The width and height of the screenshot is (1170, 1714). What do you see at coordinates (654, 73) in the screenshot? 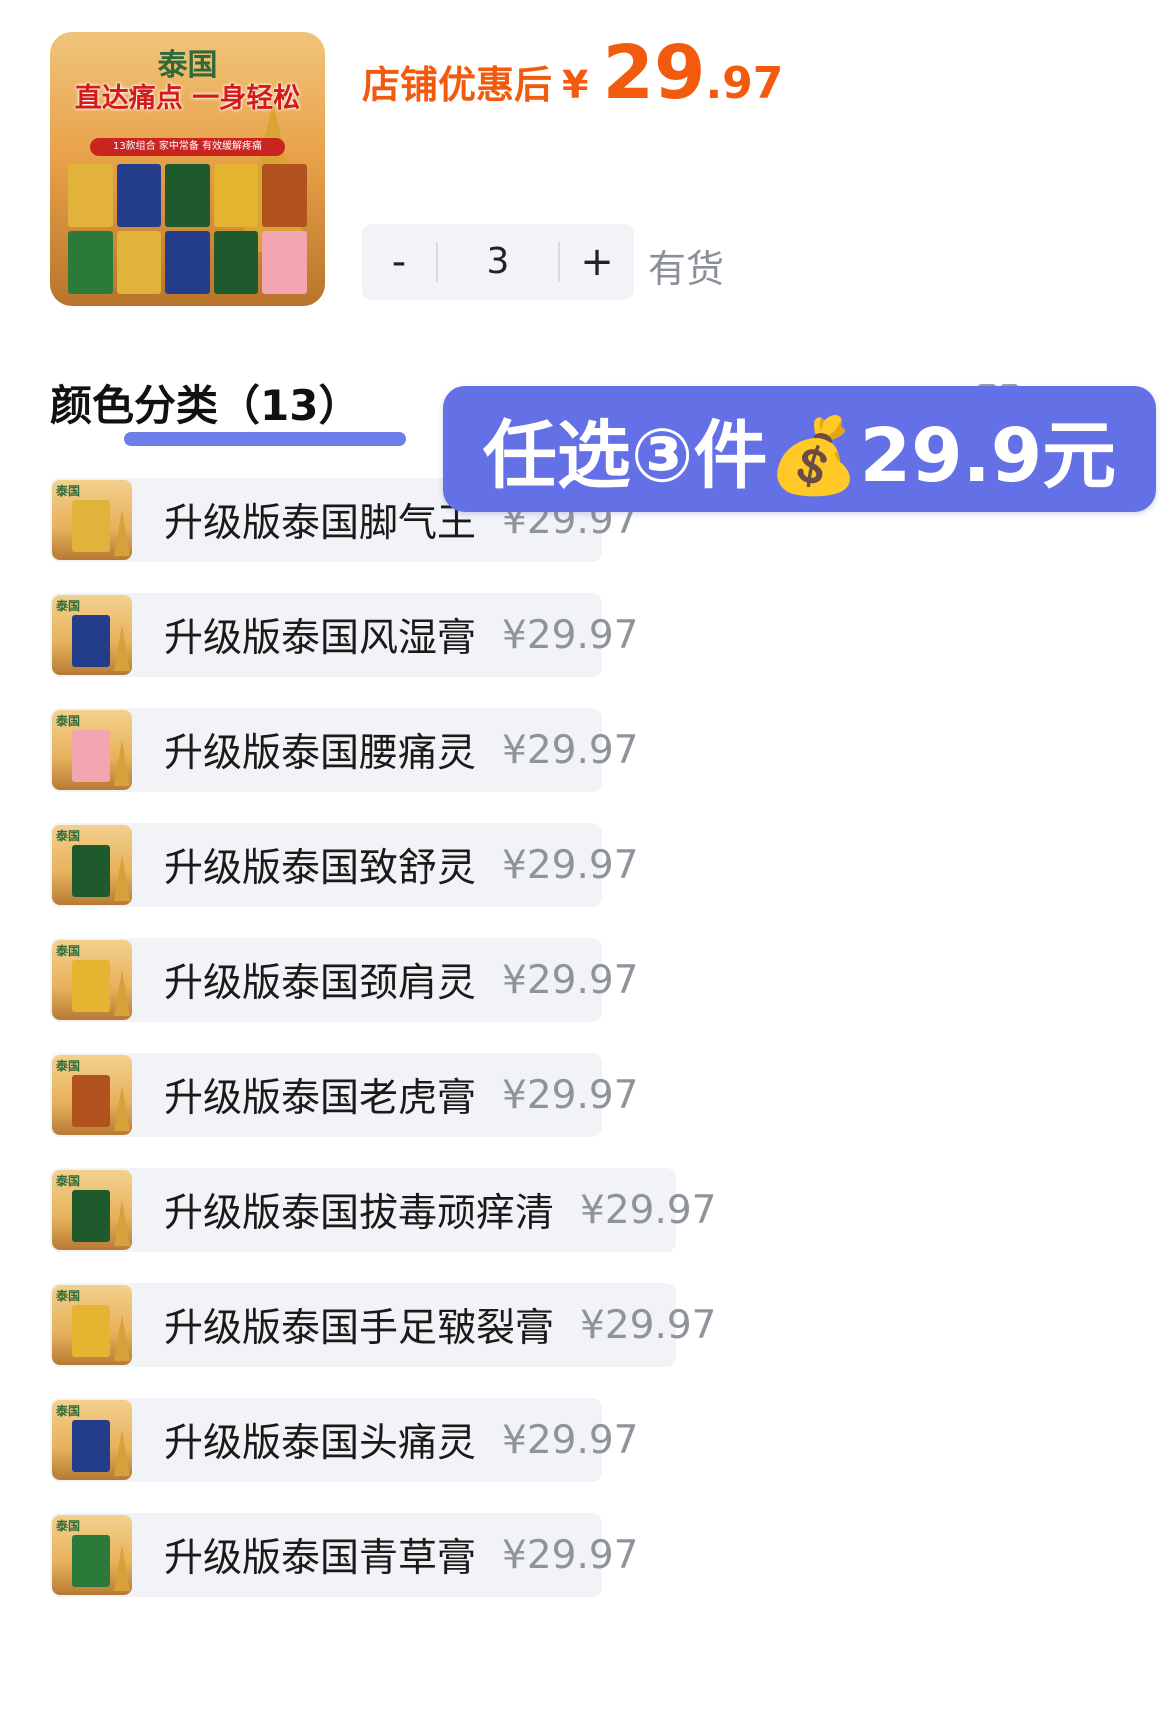
I see `price-integer: 29` at bounding box center [654, 73].